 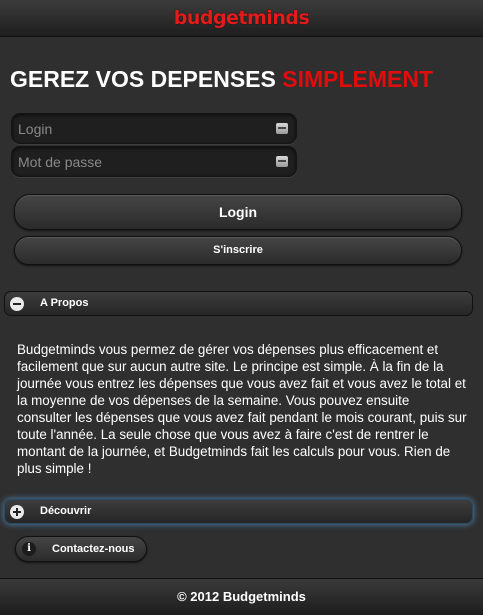 I want to click on discover-section-header: Découvrir, so click(x=238, y=511).